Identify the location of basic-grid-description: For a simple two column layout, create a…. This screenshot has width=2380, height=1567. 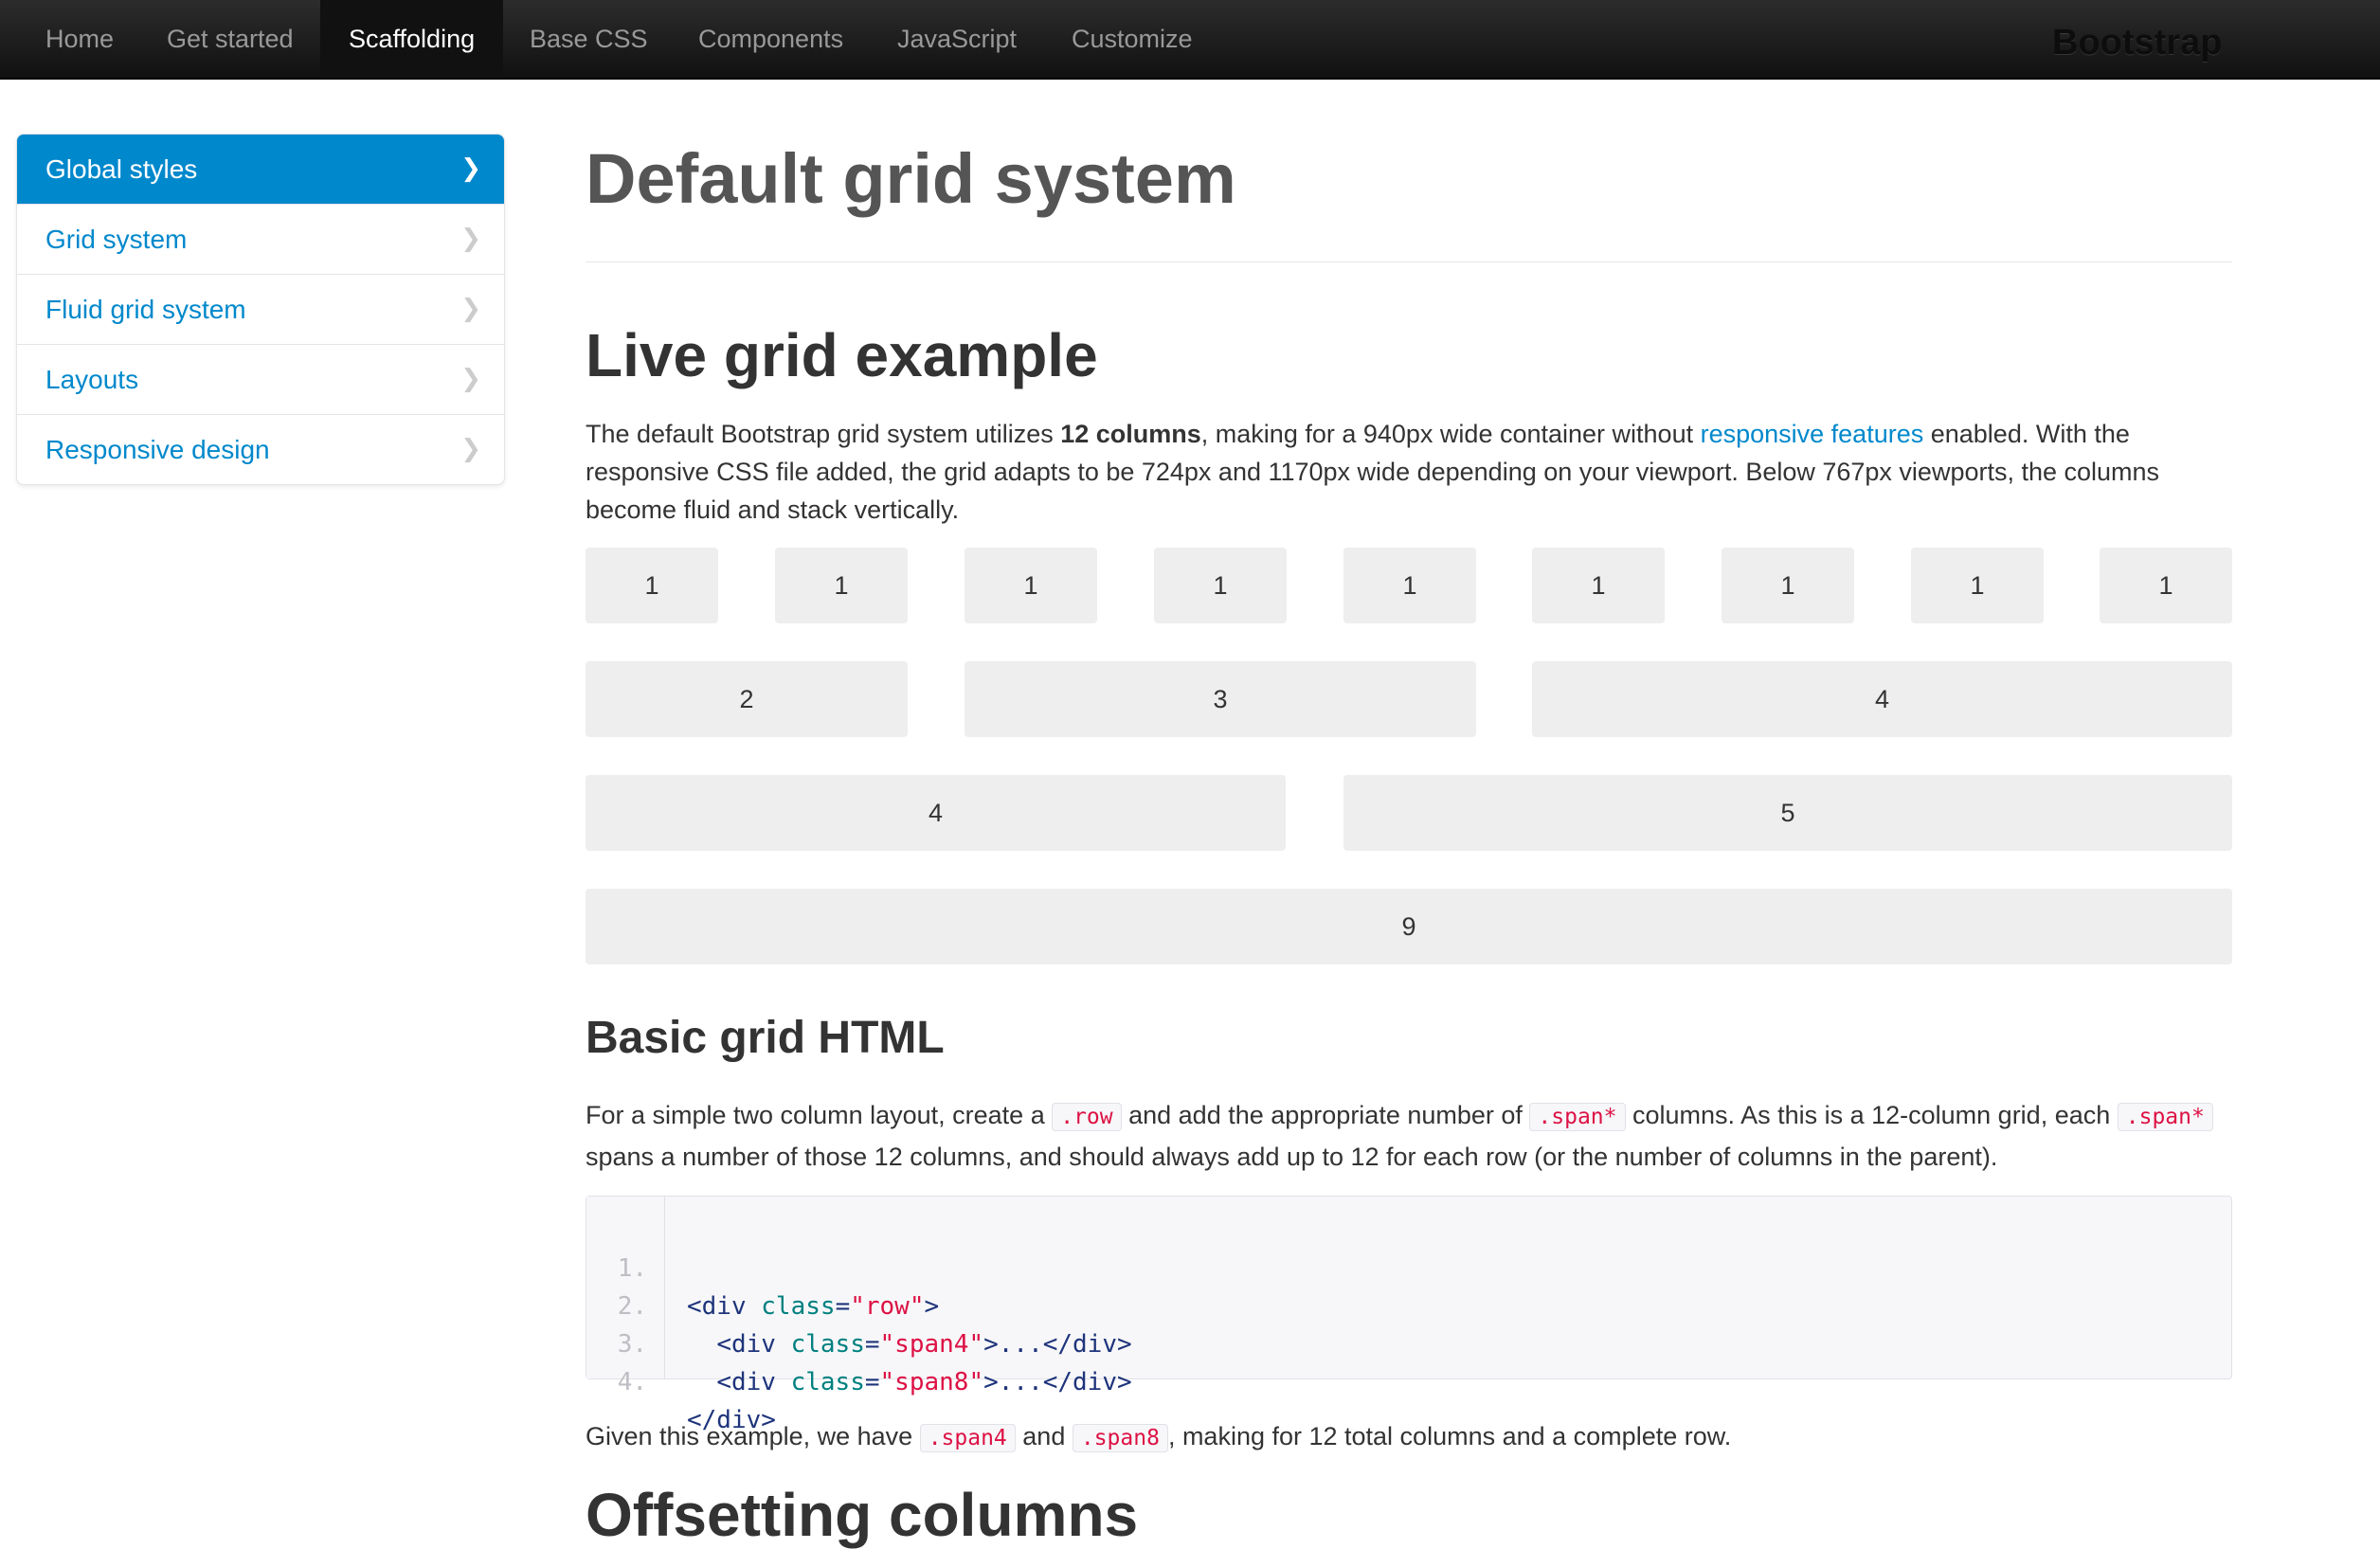
(1409, 1136).